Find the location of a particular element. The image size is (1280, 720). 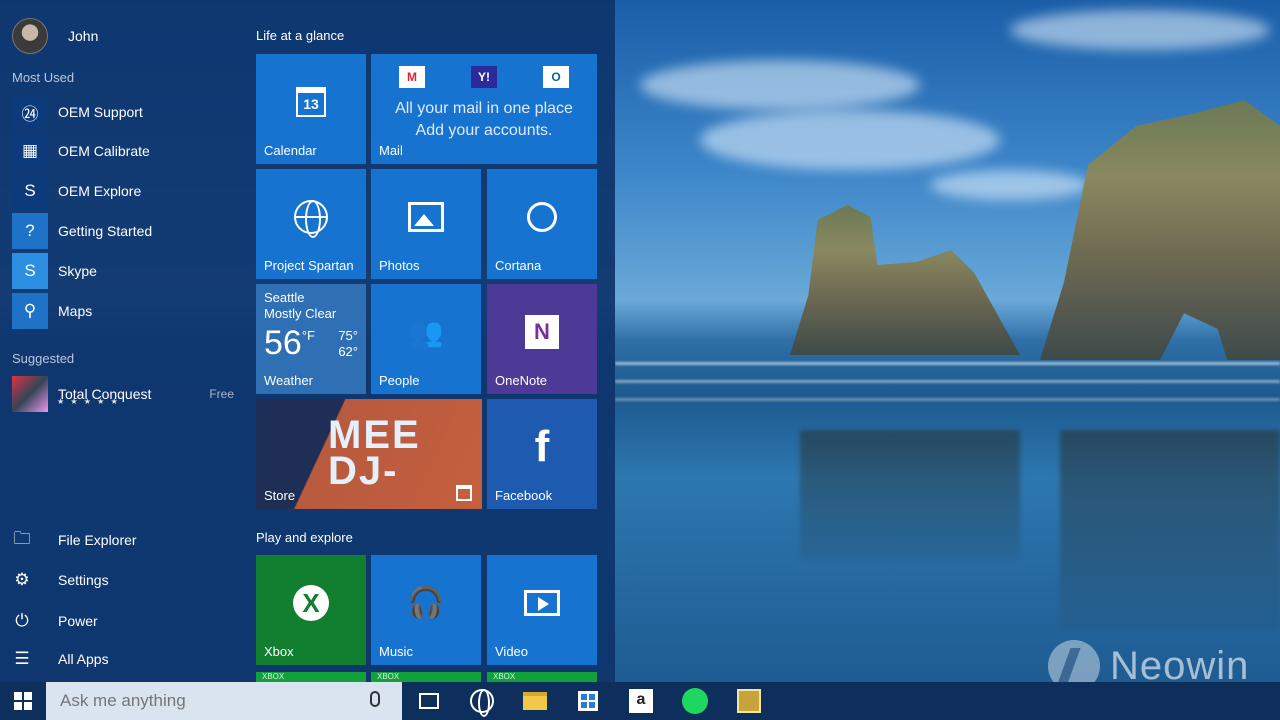

calibrate-grid-icon: ▦ is located at coordinates (30, 151).